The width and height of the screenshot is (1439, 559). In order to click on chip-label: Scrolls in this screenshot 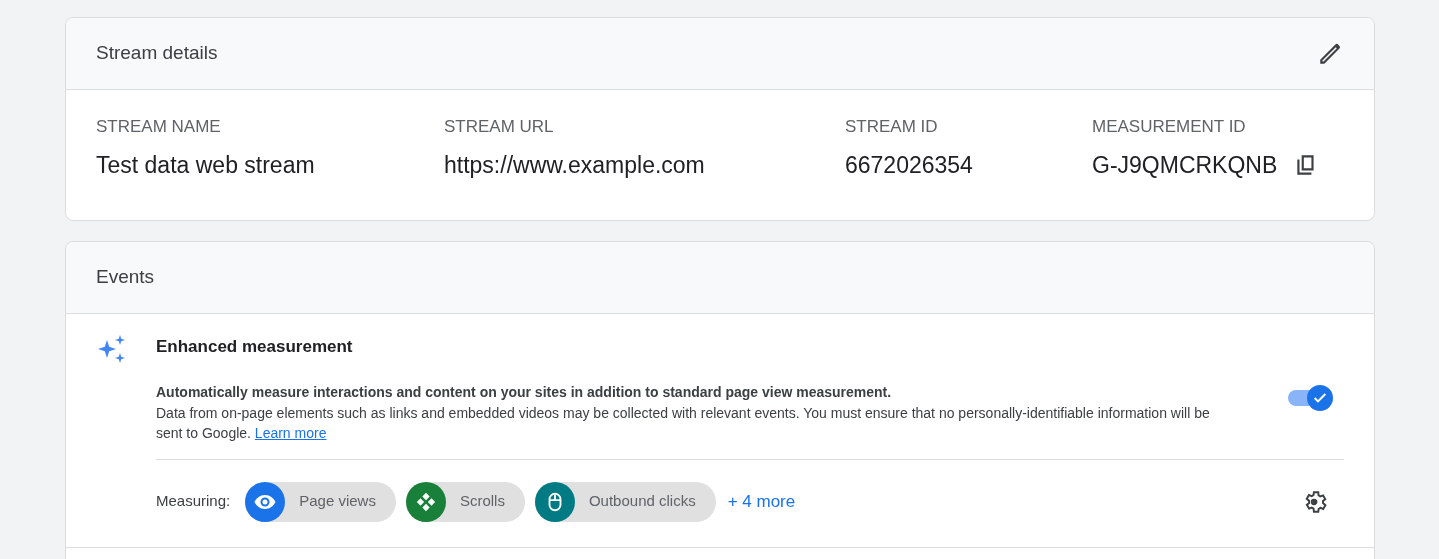, I will do `click(482, 501)`.